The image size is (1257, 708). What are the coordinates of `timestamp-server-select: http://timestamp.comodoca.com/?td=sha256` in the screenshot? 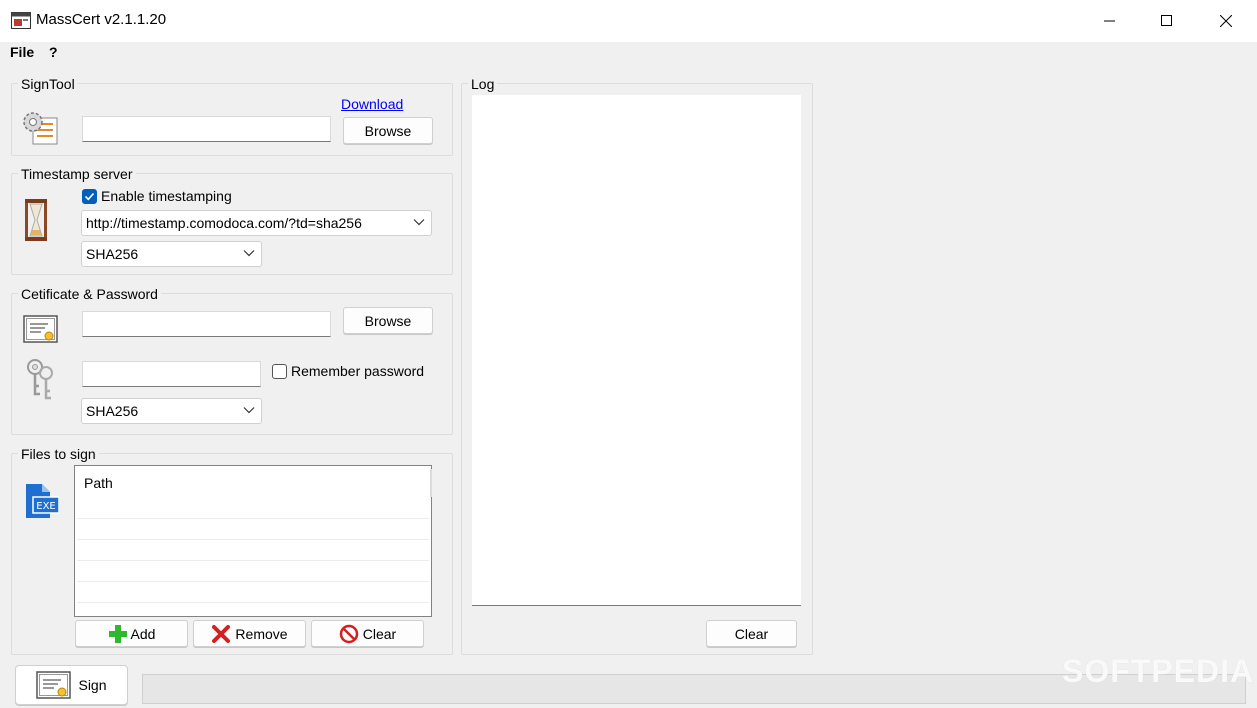 It's located at (256, 223).